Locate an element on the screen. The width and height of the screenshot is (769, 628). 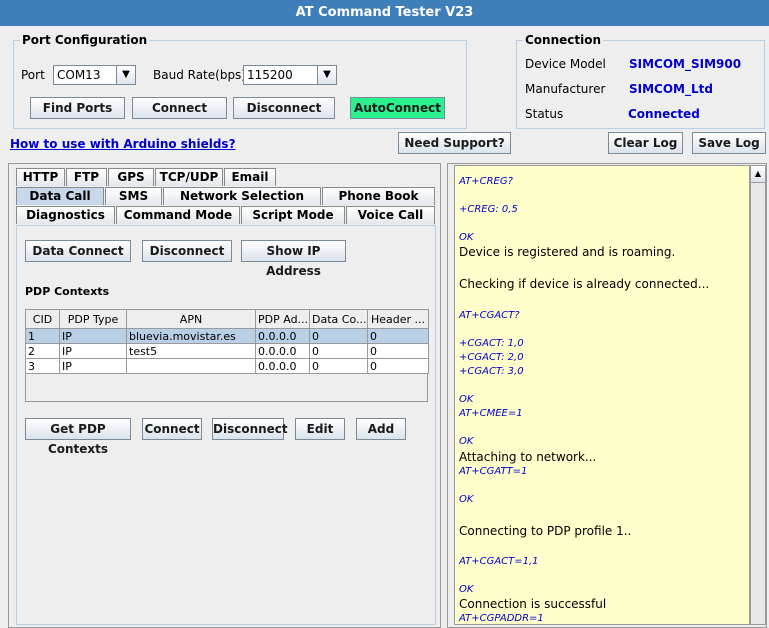
tab-ftp: FTP is located at coordinates (86, 177).